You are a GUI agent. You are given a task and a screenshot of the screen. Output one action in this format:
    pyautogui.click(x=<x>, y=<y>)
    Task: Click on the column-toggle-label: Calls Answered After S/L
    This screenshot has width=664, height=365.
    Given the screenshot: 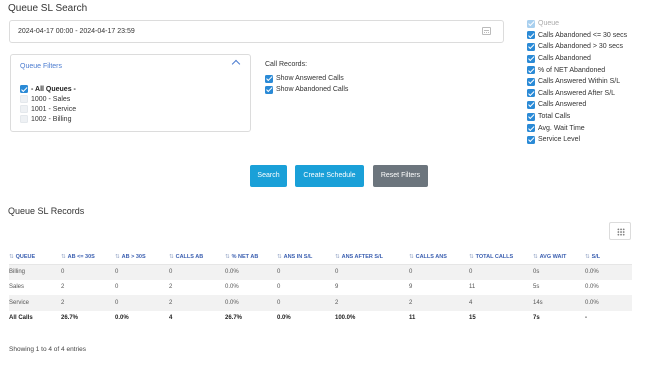 What is the action you would take?
    pyautogui.click(x=577, y=93)
    